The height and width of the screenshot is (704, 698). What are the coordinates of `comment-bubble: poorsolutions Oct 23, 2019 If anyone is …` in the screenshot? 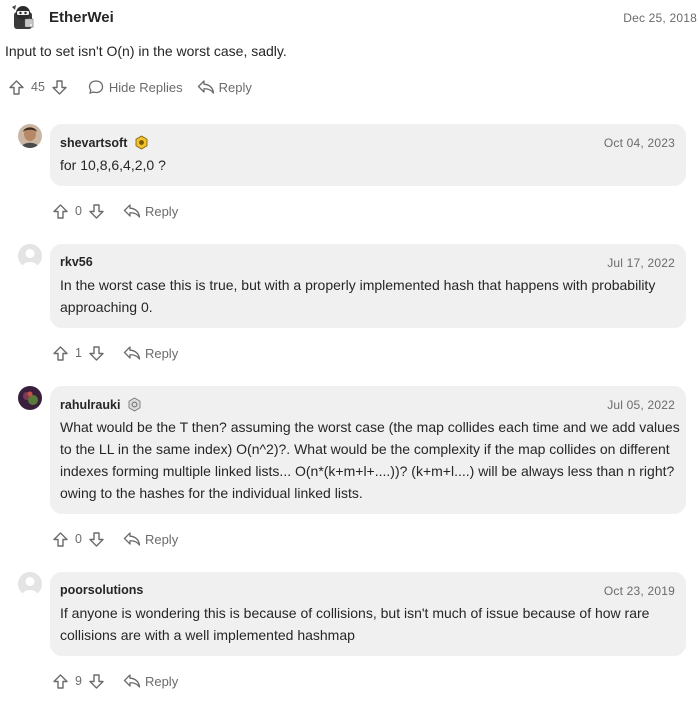 It's located at (368, 614).